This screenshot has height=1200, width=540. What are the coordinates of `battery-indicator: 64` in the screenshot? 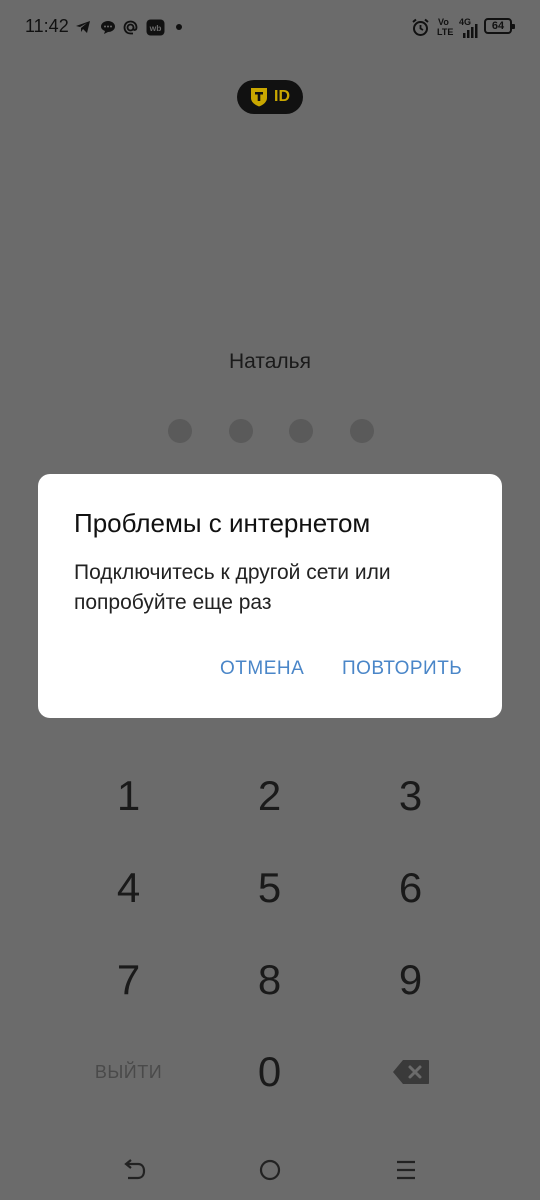 It's located at (499, 26).